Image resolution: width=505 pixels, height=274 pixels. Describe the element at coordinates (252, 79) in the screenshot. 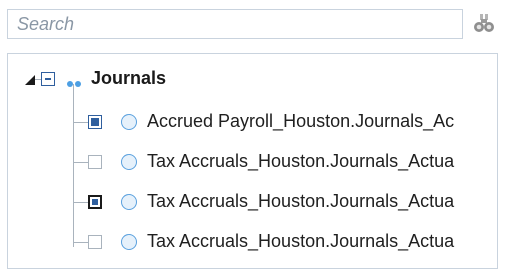

I see `tree-root-row: Journals` at that location.